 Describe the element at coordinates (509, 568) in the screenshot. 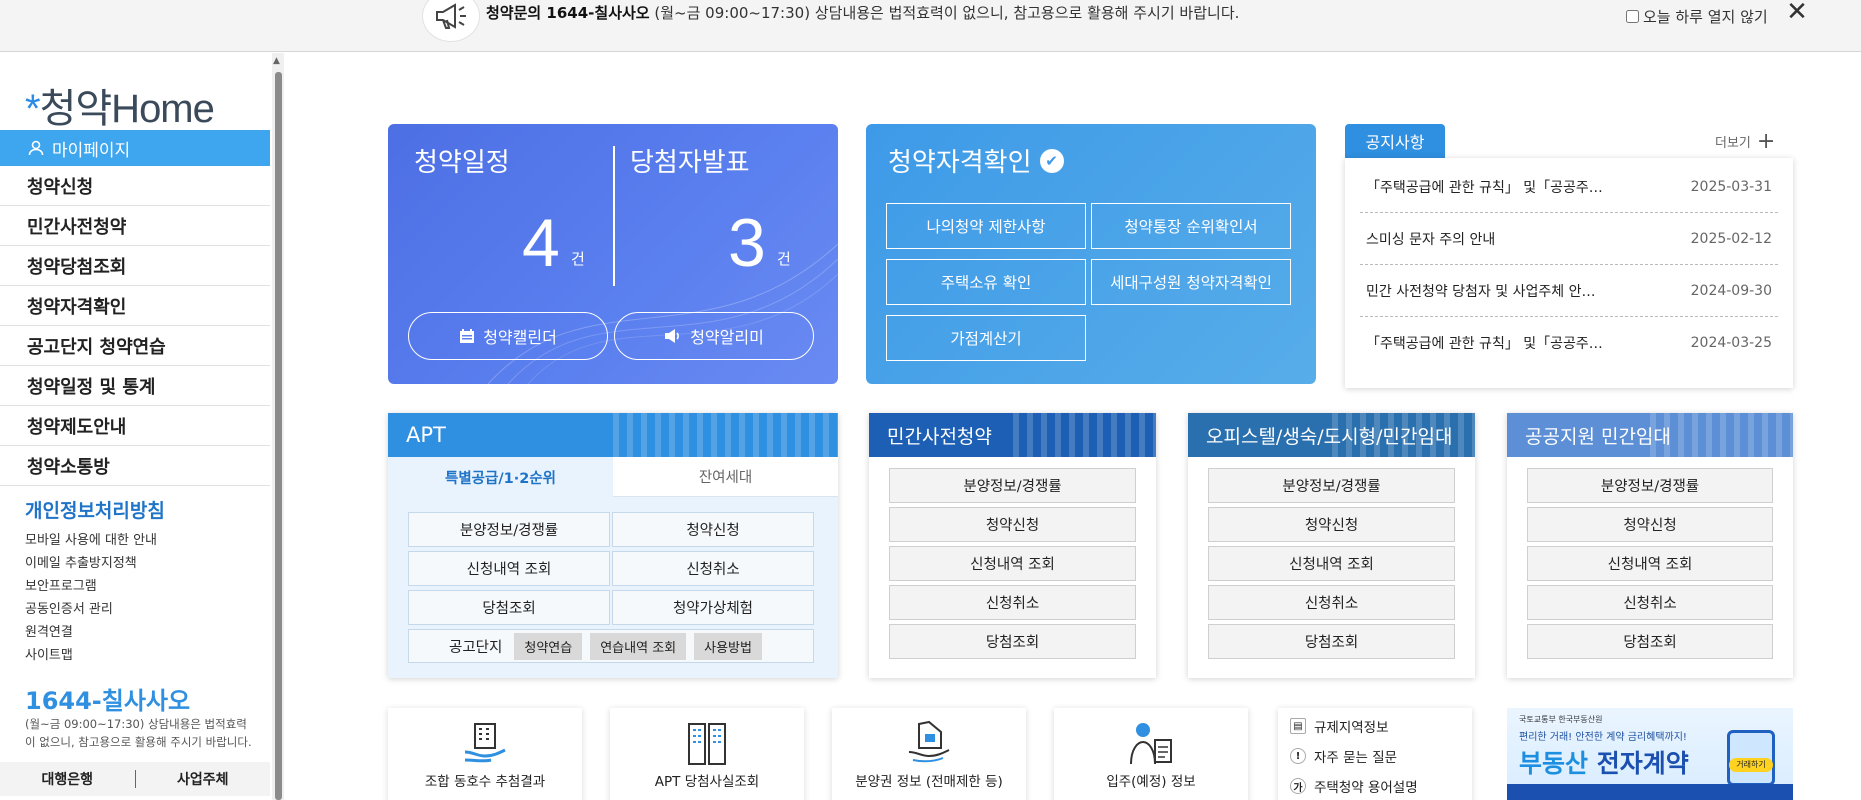

I see `apt-history-button: 신청내역 조회` at that location.